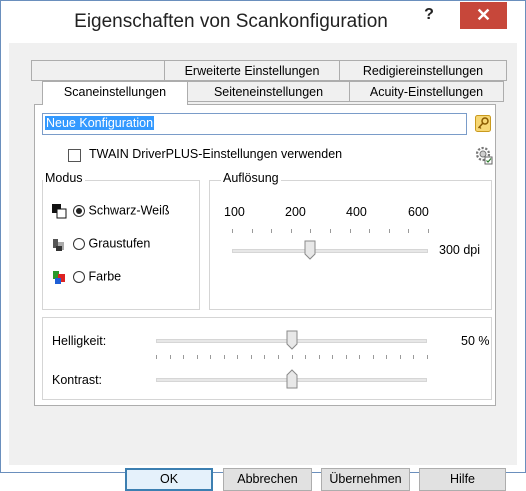 The width and height of the screenshot is (526, 491). I want to click on tab-blank-left, so click(98, 70).